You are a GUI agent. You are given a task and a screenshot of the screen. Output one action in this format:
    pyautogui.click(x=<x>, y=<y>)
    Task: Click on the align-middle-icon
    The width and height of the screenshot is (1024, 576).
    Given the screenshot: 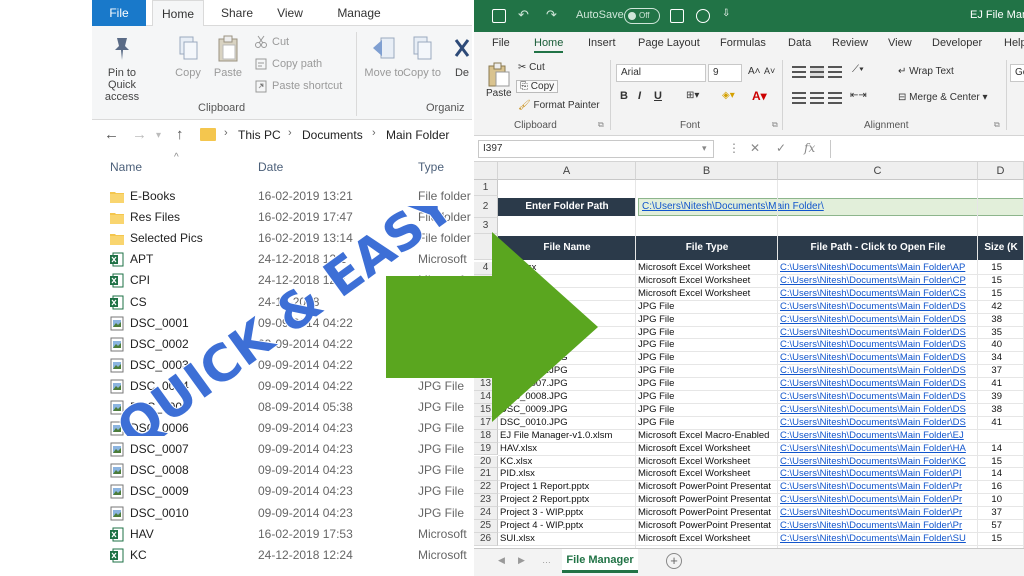 What is the action you would take?
    pyautogui.click(x=817, y=72)
    